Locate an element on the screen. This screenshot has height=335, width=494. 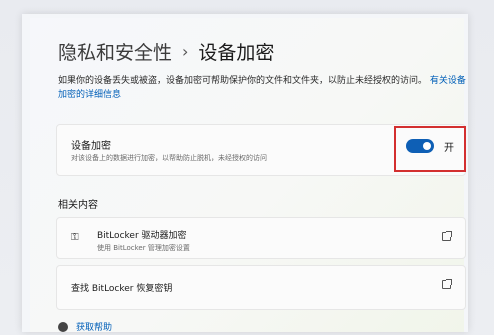
get-help-label: 获取帮助 is located at coordinates (94, 327).